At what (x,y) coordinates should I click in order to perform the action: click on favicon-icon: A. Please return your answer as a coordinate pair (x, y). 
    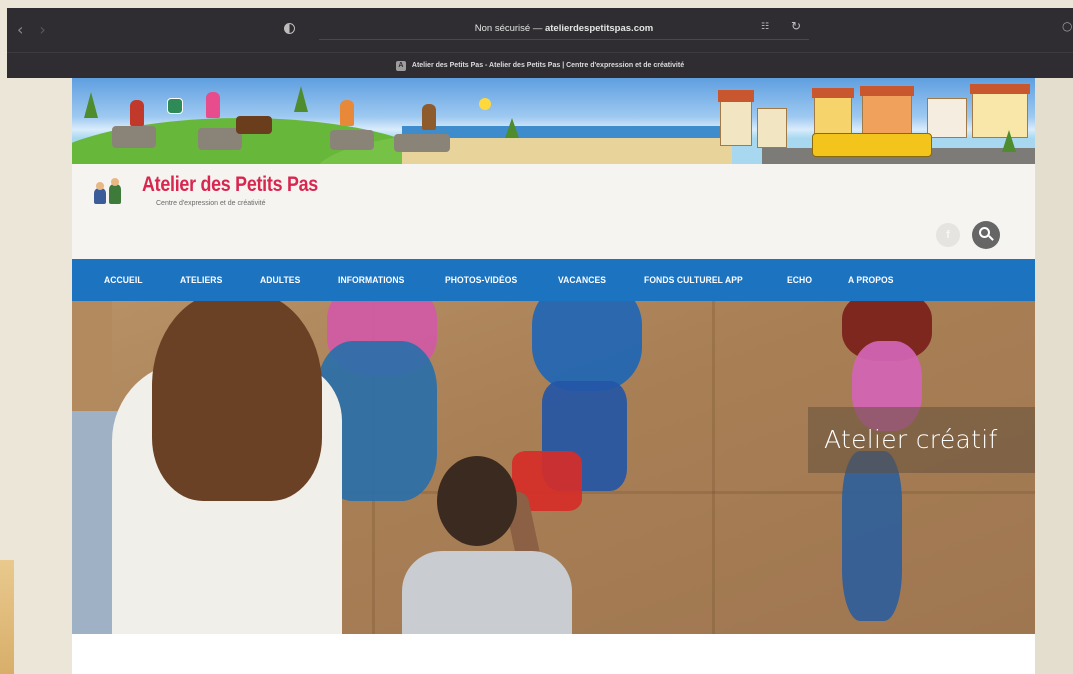
    Looking at the image, I should click on (400, 65).